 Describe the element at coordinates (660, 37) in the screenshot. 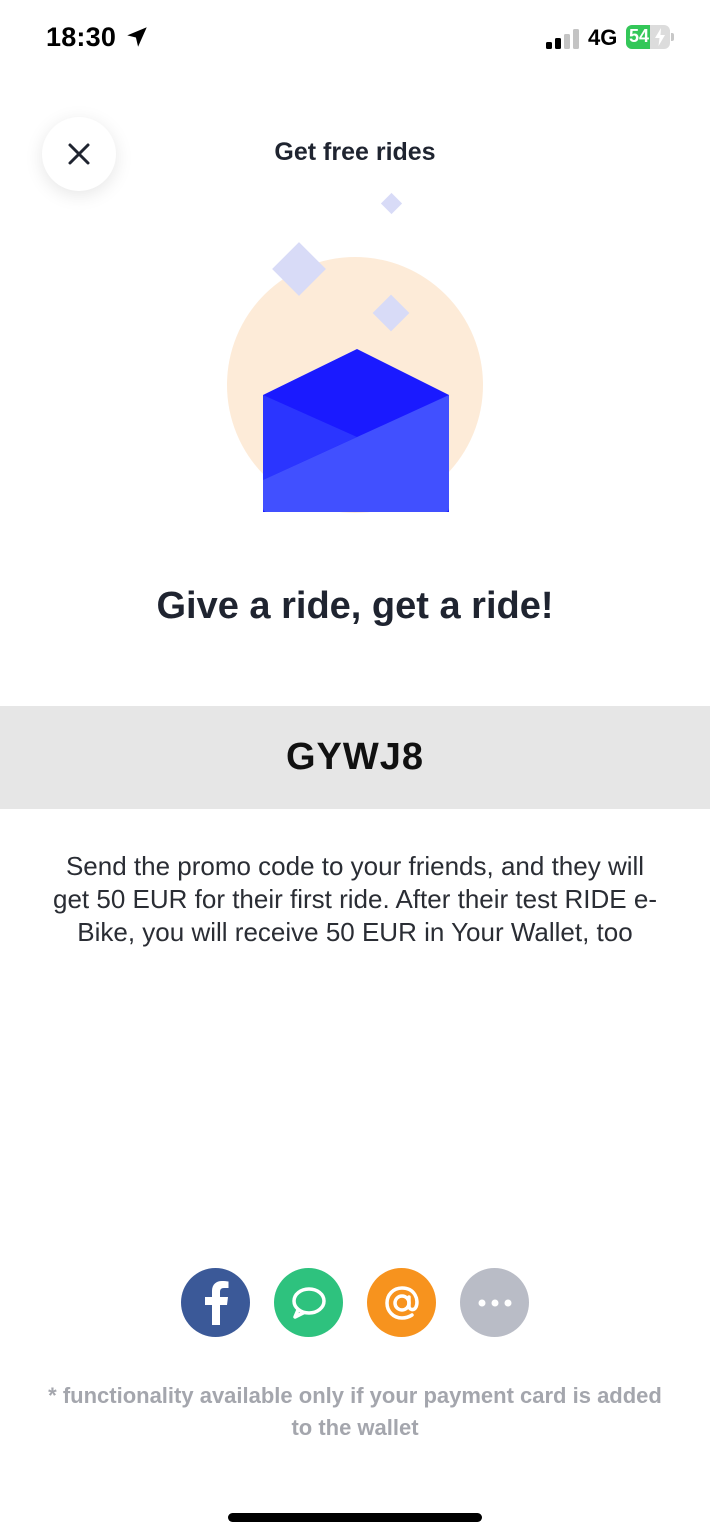

I see `charging-bolt-icon` at that location.